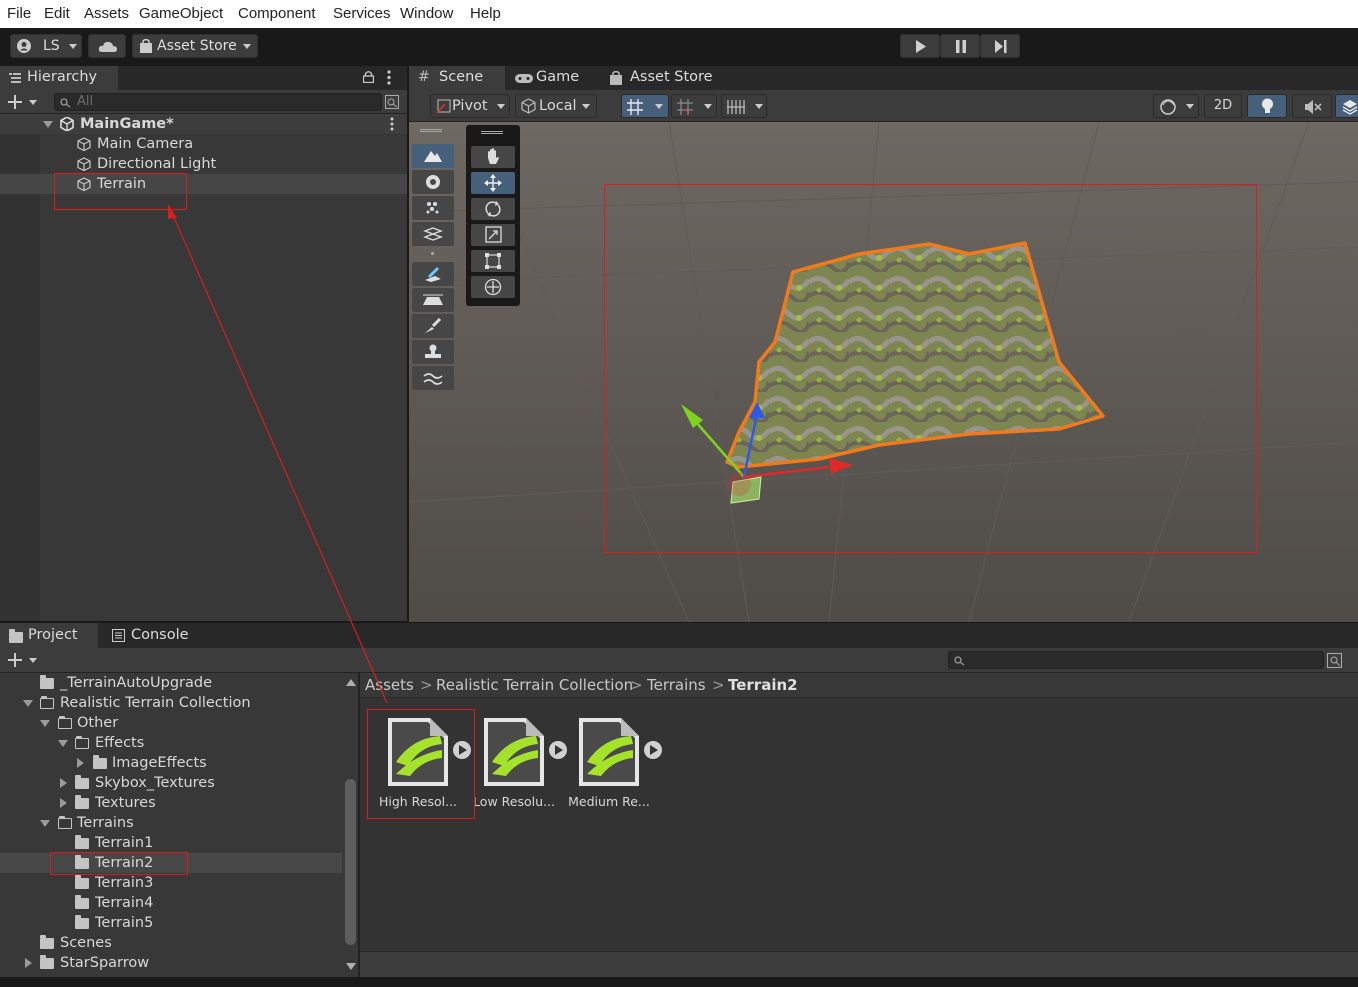  I want to click on stamp-terrain-tool, so click(433, 352).